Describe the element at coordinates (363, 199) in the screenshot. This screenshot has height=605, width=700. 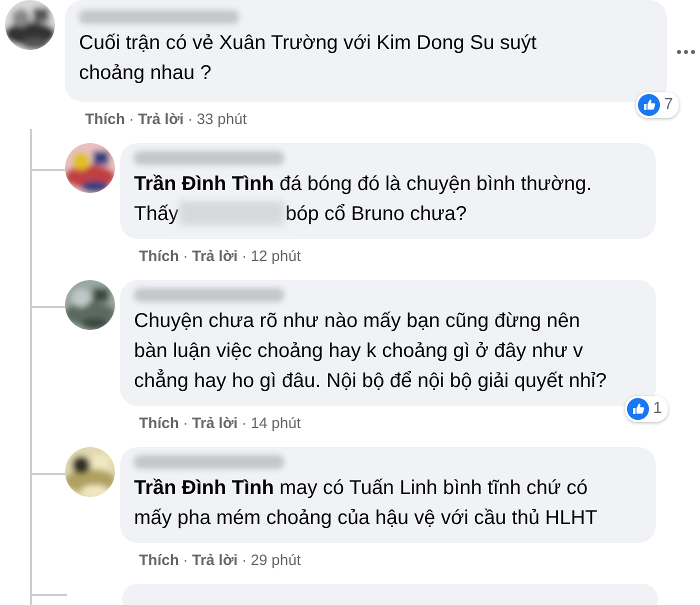
I see `comment-text: Trần Đình Tình đá bóng đó là chuyện bình thường. Thấy bóp cổ Bruno chưa?` at that location.